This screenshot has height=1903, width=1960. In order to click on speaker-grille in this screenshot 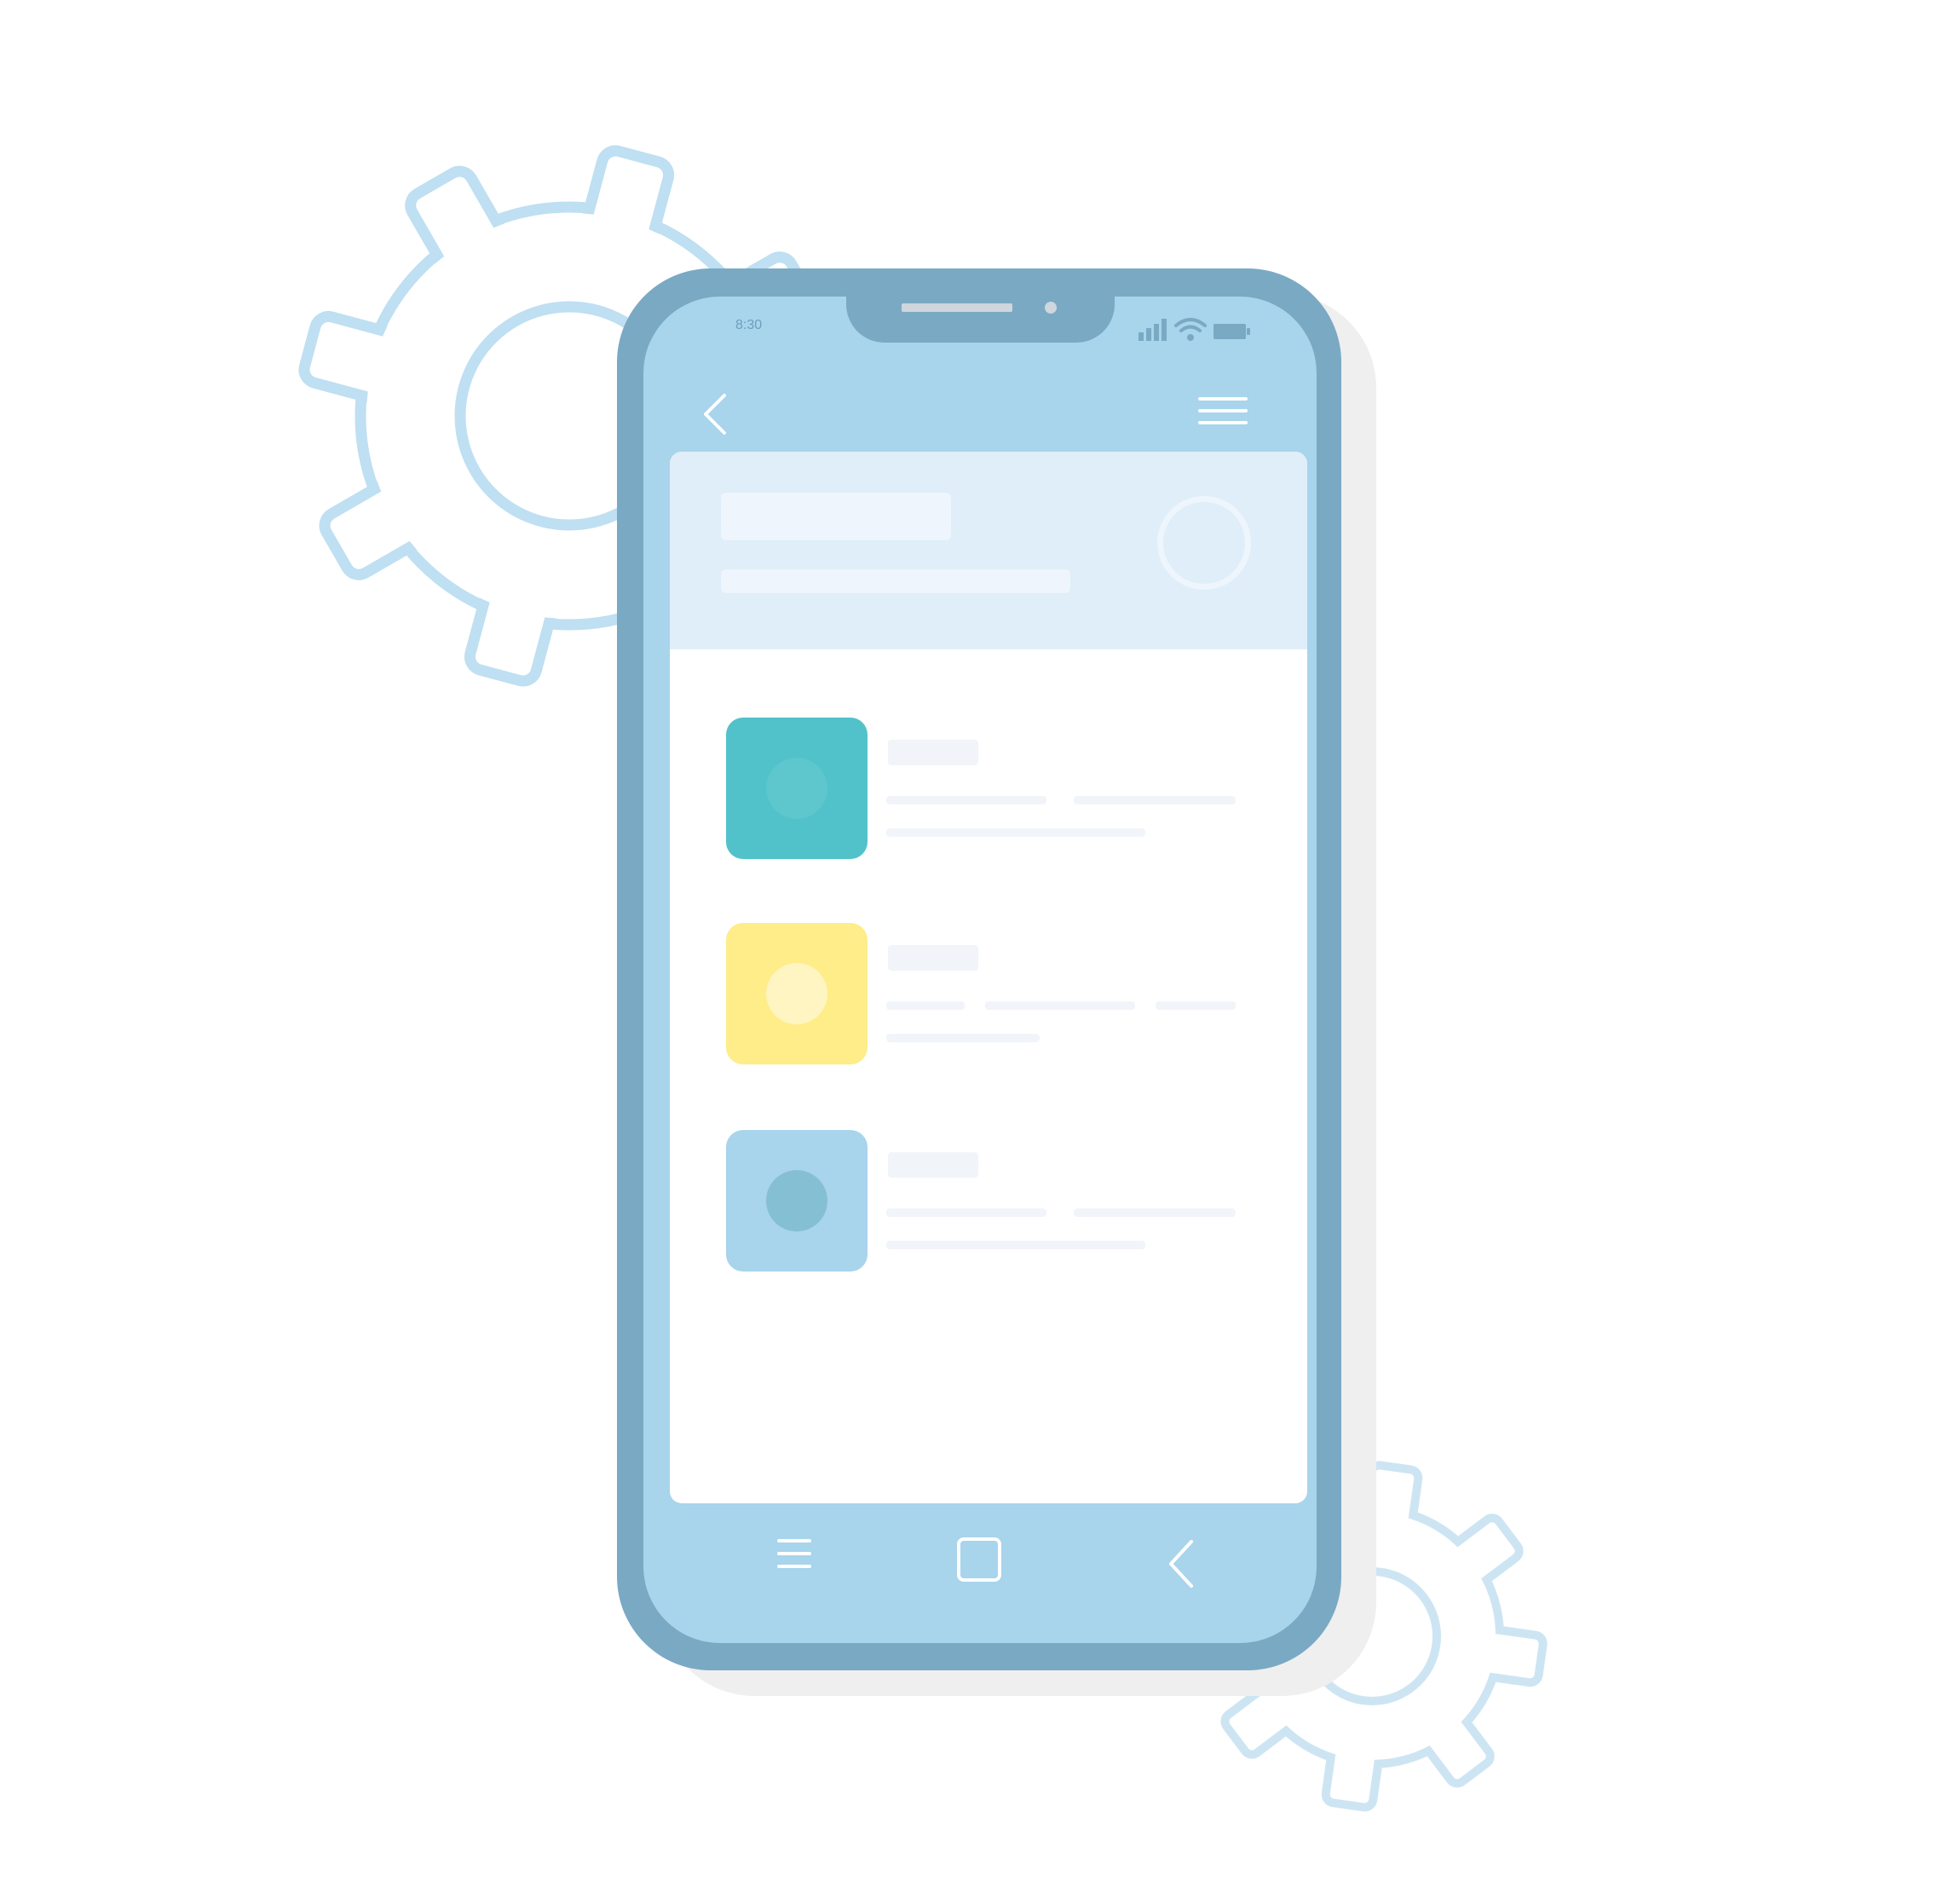, I will do `click(957, 307)`.